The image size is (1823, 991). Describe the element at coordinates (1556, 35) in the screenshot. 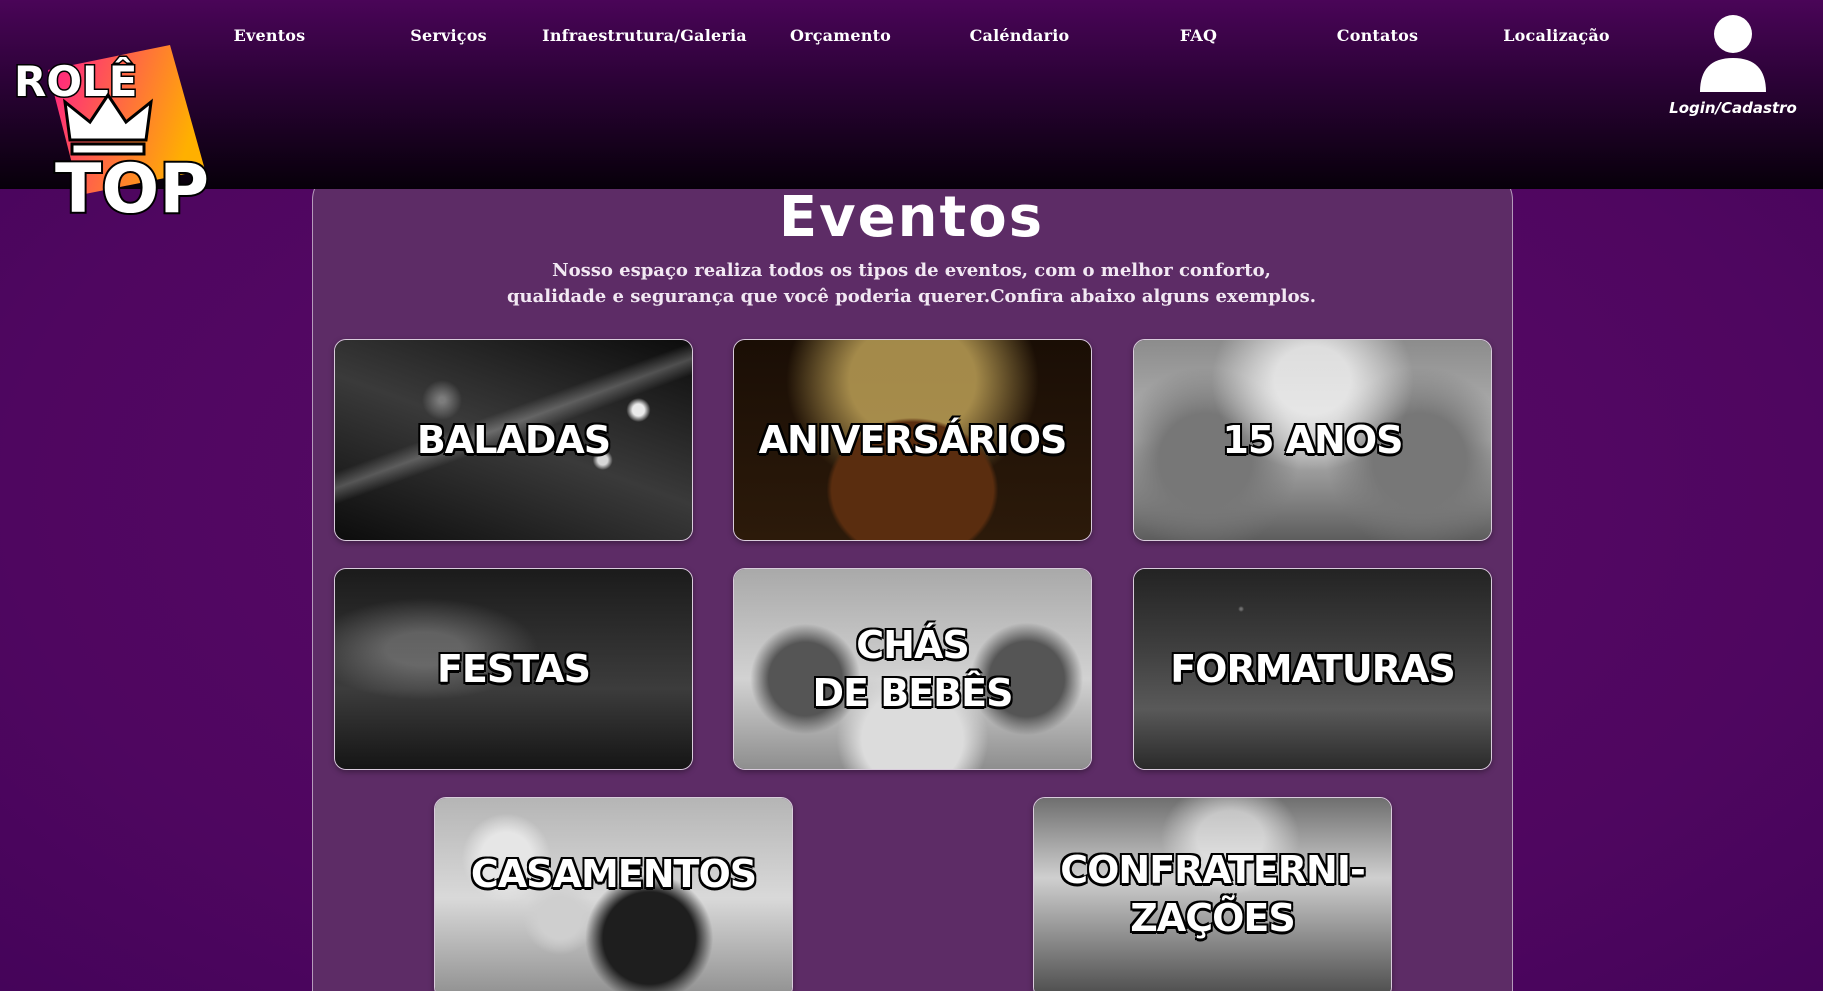

I see `nav-item-localizacao: Localização` at that location.